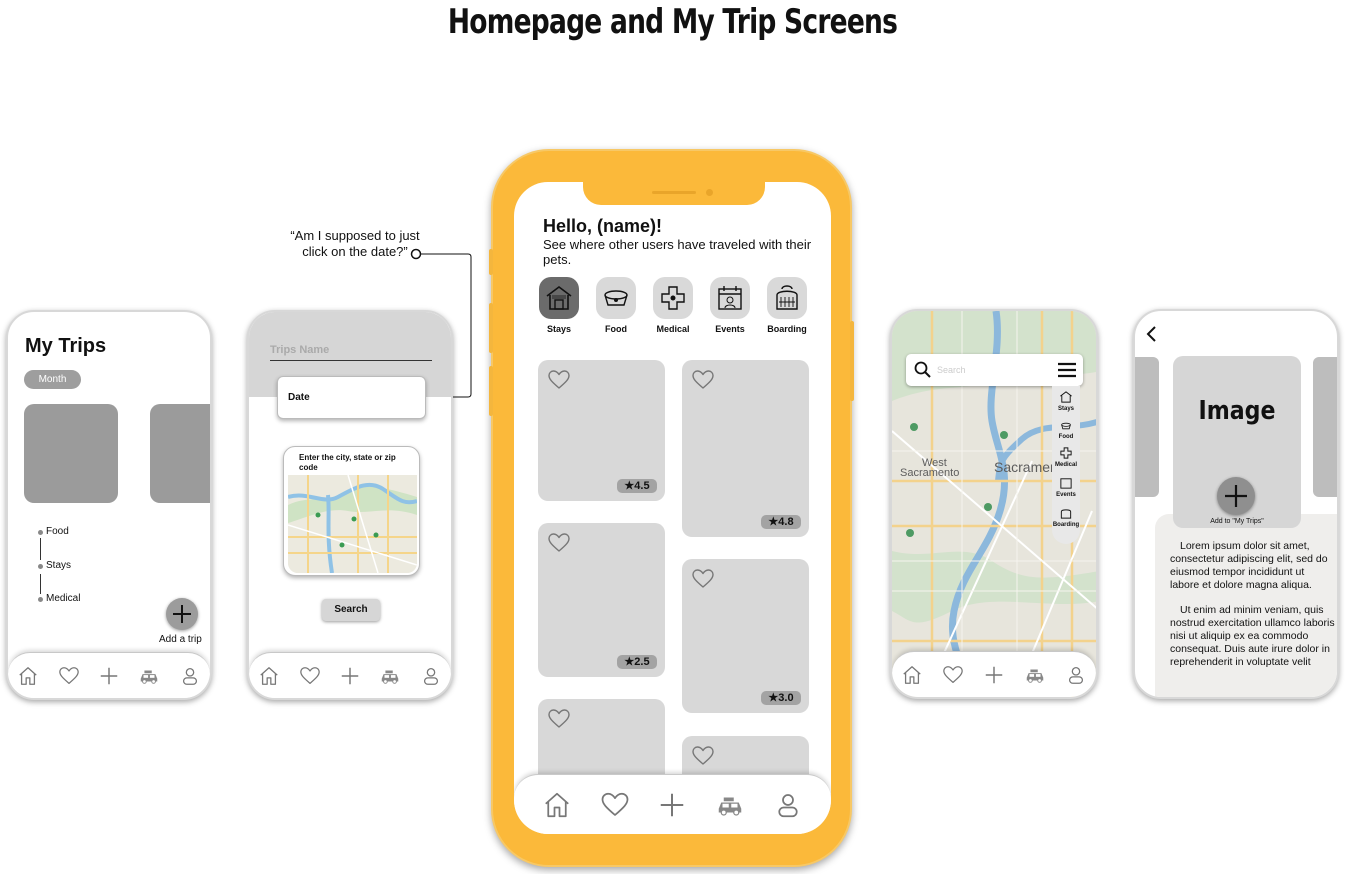 The width and height of the screenshot is (1345, 874). I want to click on category-boarding: Boarding, so click(787, 305).